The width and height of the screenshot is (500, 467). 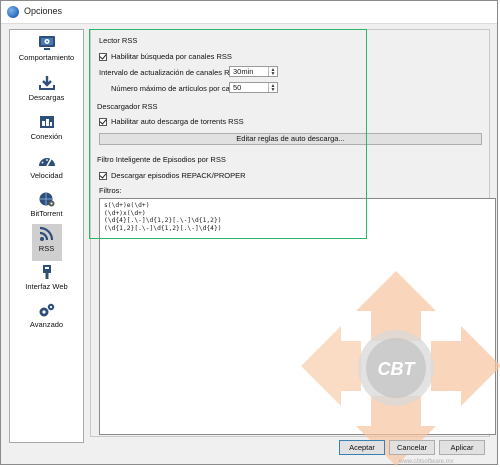 What do you see at coordinates (46, 319) in the screenshot?
I see `sidebar-item-avanzado: Avanzado` at bounding box center [46, 319].